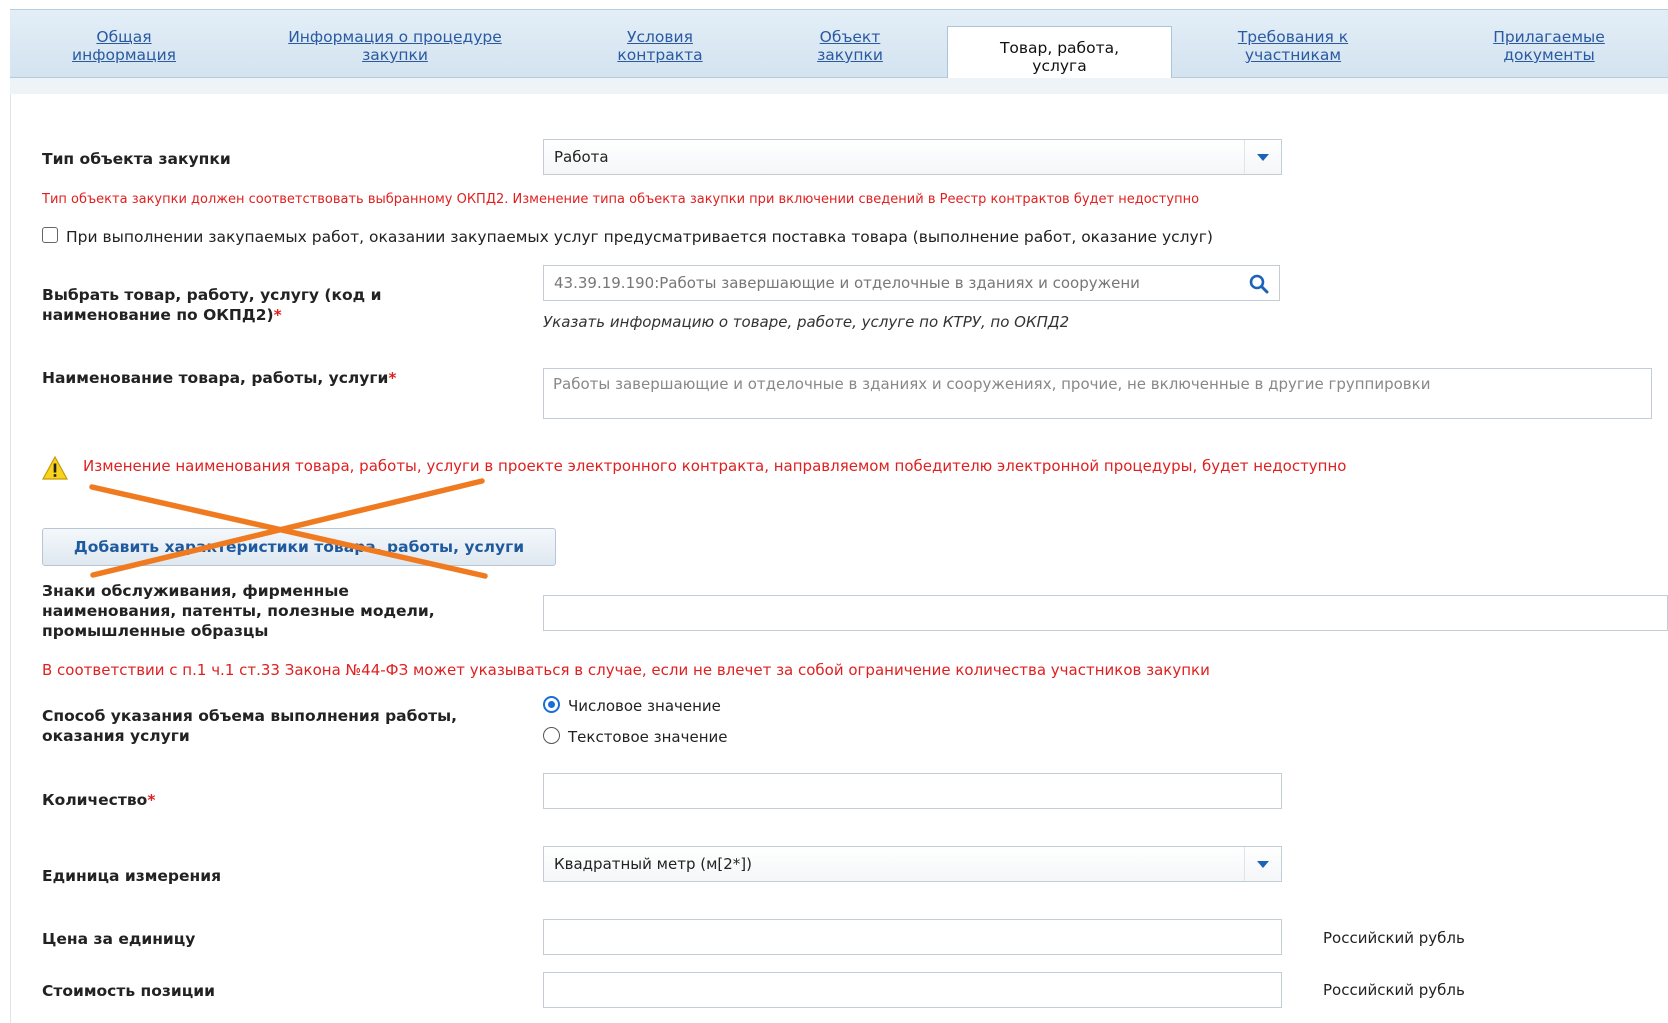  I want to click on trademarks-label-line1: Знаки обслуживания, фирменные, so click(195, 591).